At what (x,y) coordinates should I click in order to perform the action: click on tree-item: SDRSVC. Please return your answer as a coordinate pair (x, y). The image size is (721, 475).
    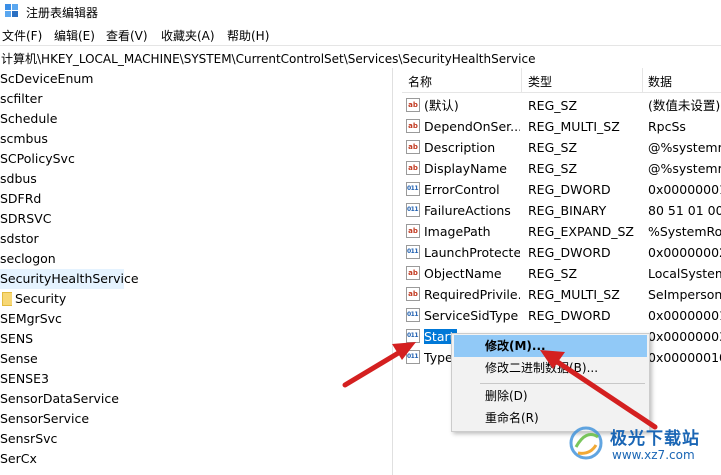
    Looking at the image, I should click on (25, 218).